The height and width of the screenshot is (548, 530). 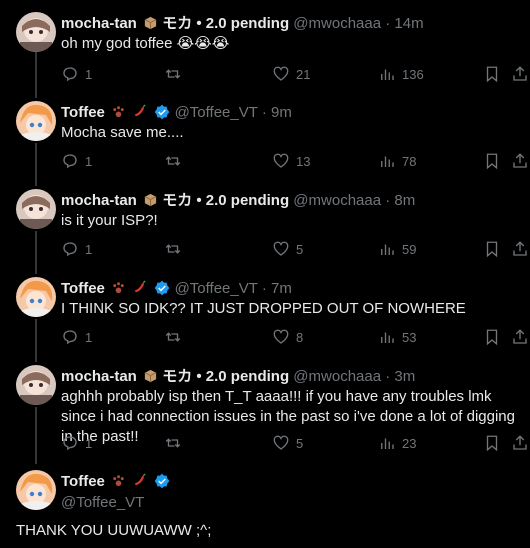 What do you see at coordinates (281, 288) in the screenshot?
I see `timestamp: 7m` at bounding box center [281, 288].